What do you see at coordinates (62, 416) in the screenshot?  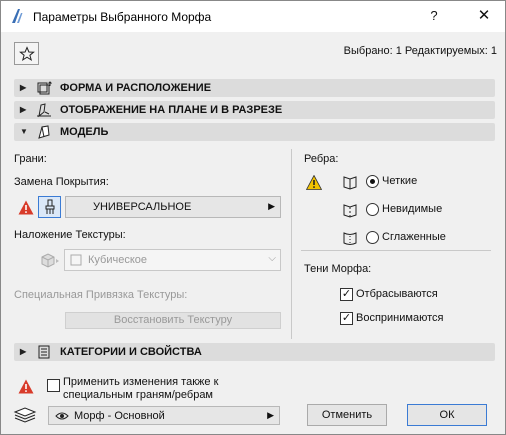 I see `eye-icon` at bounding box center [62, 416].